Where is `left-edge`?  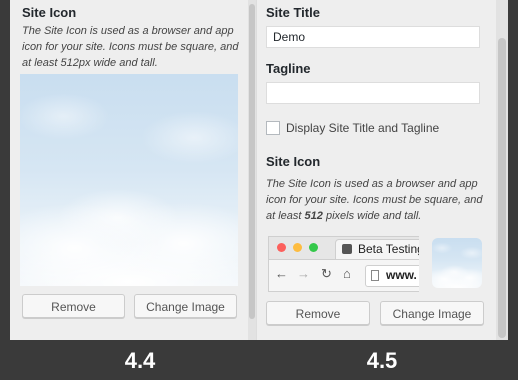 left-edge is located at coordinates (5, 190).